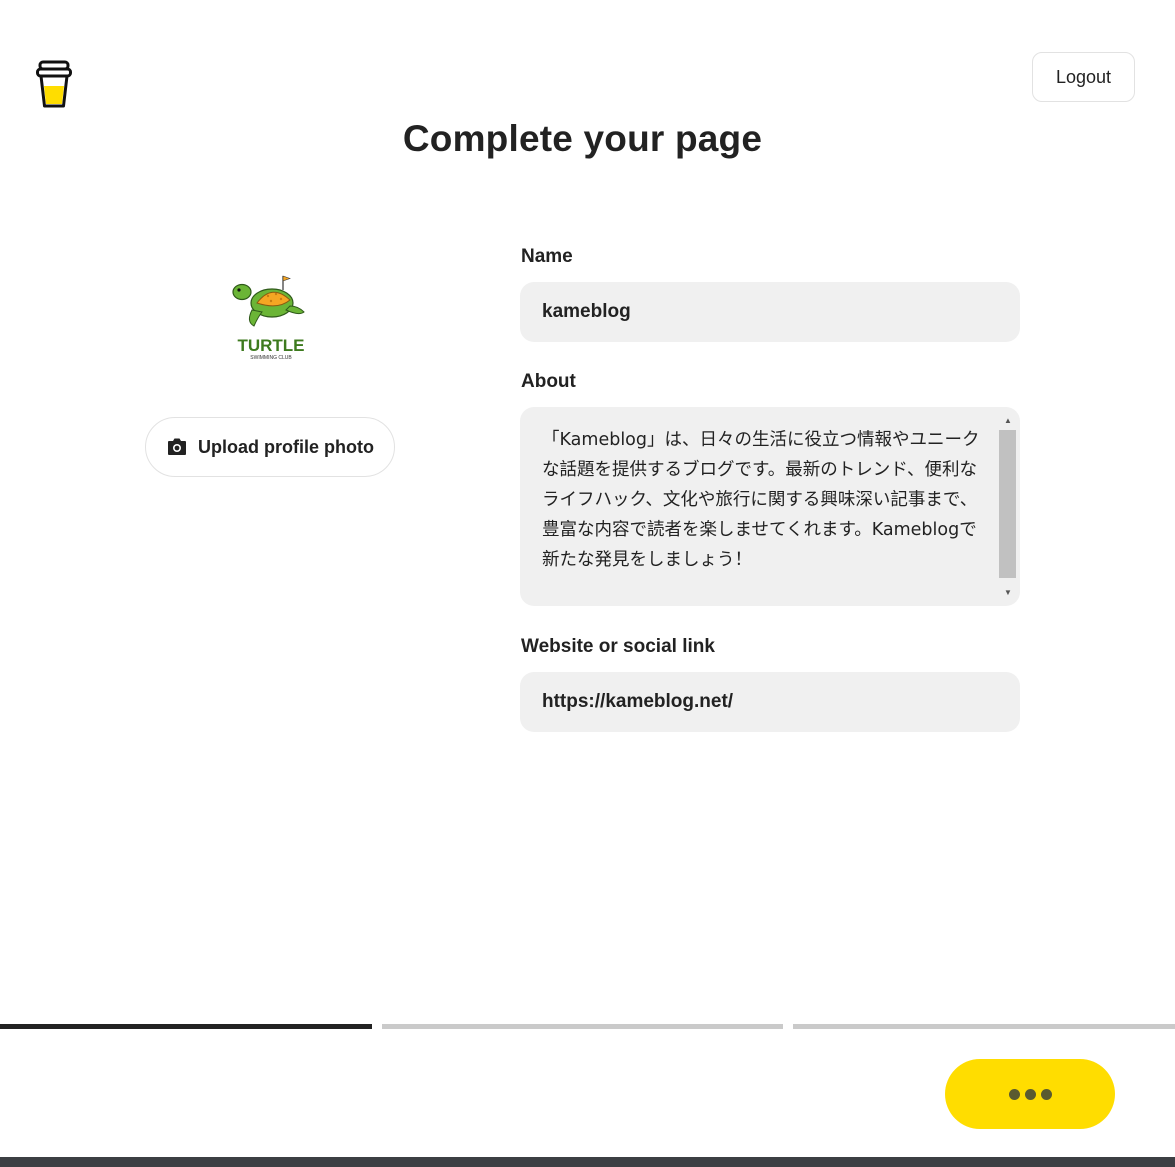  Describe the element at coordinates (270, 345) in the screenshot. I see `svg-text: TURTLE` at that location.